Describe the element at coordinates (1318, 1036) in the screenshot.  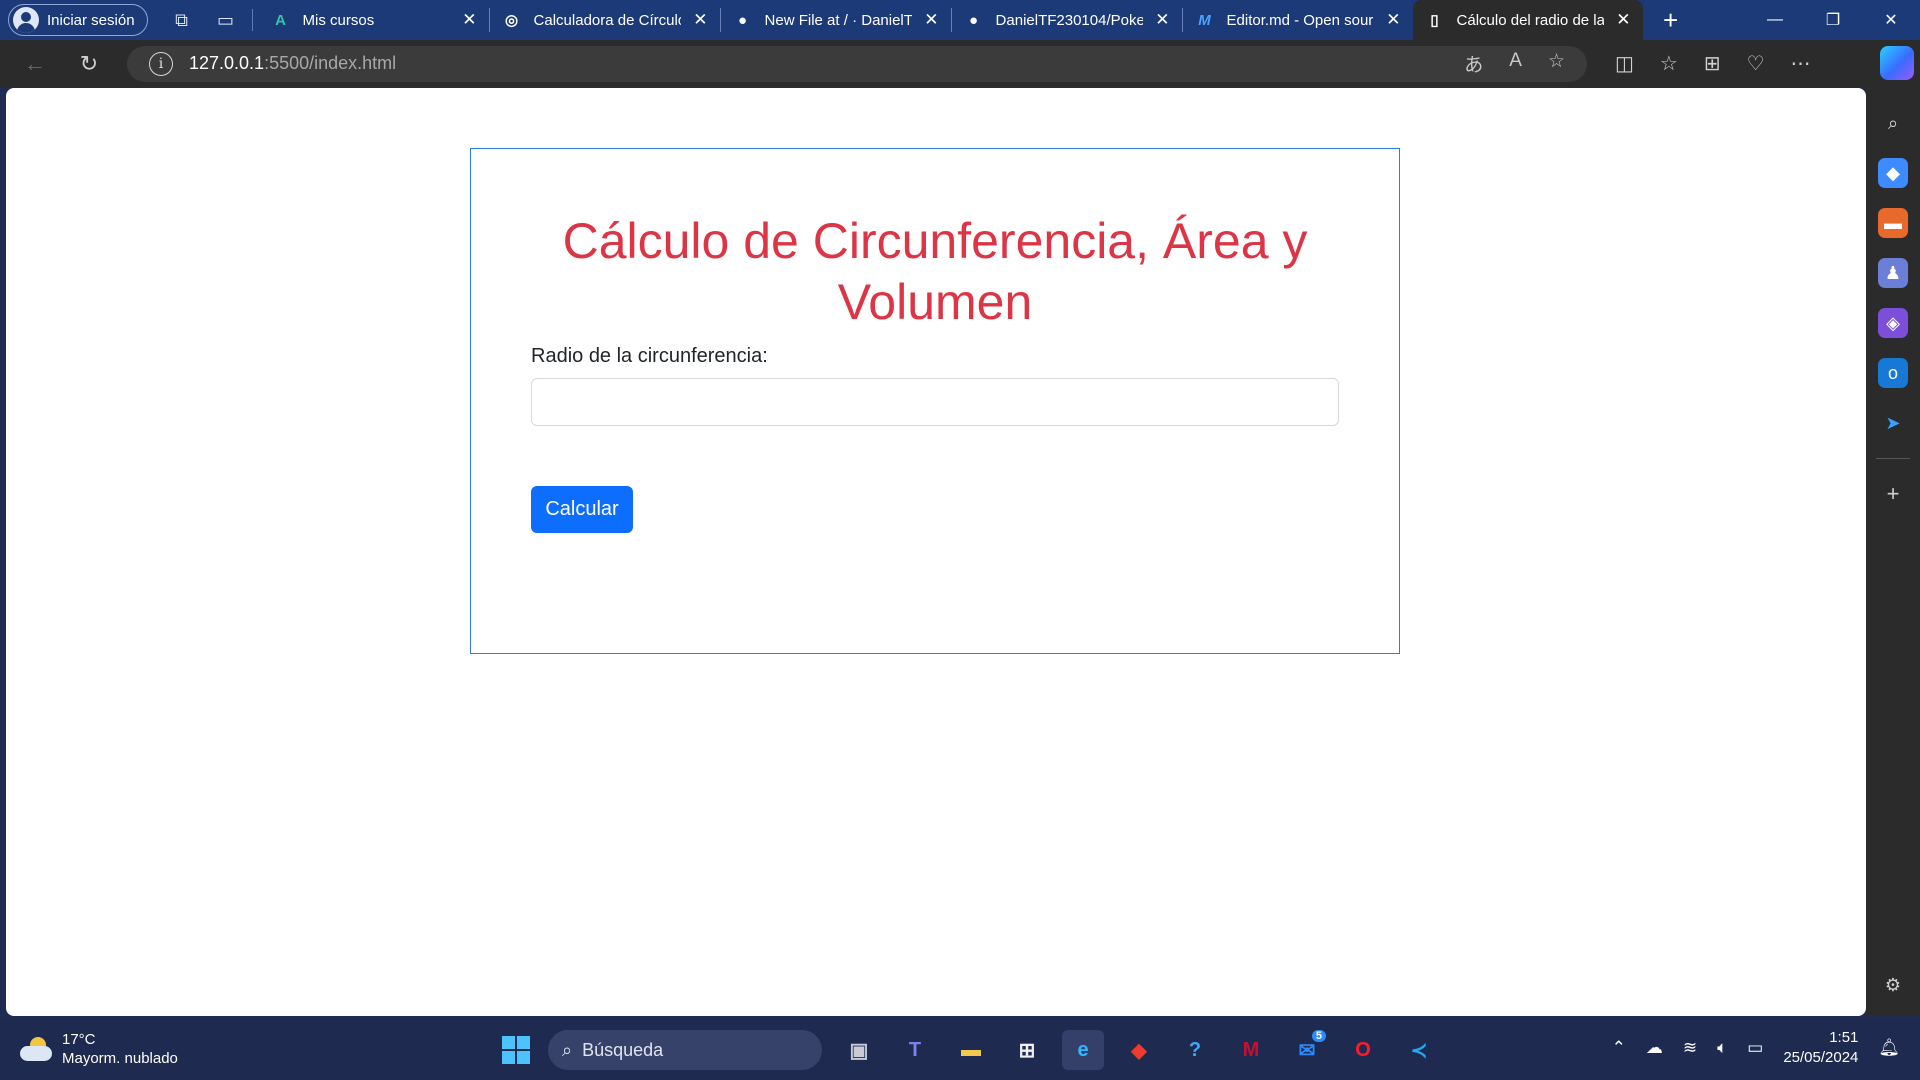
I see `mail-badge: 5` at that location.